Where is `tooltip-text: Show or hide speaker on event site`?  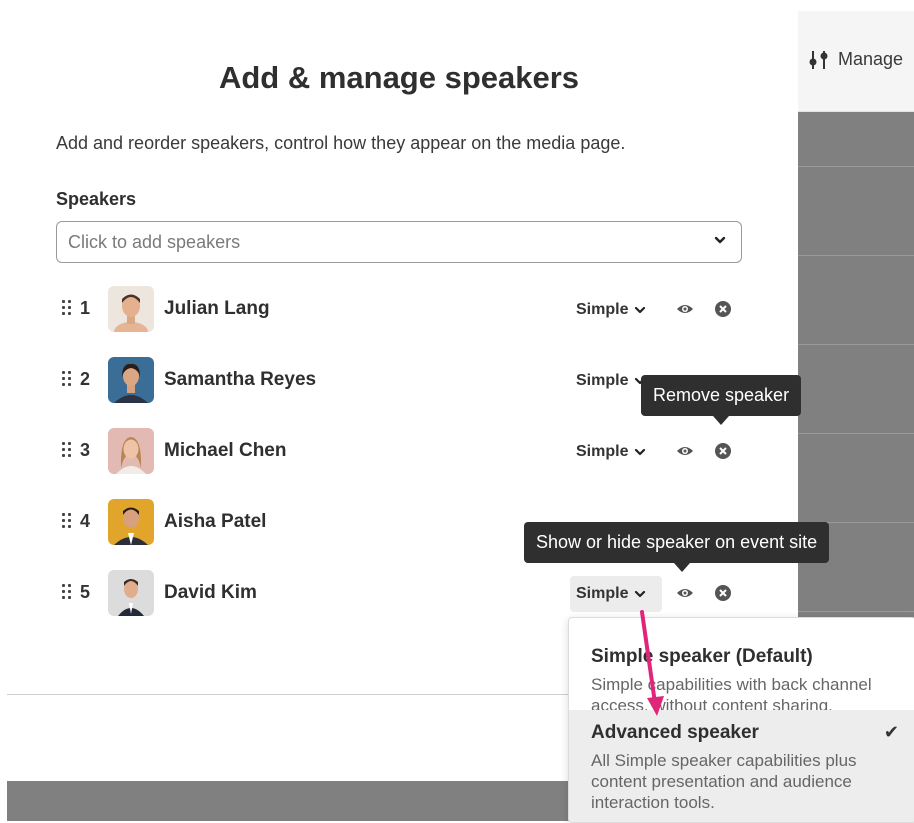
tooltip-text: Show or hide speaker on event site is located at coordinates (677, 542).